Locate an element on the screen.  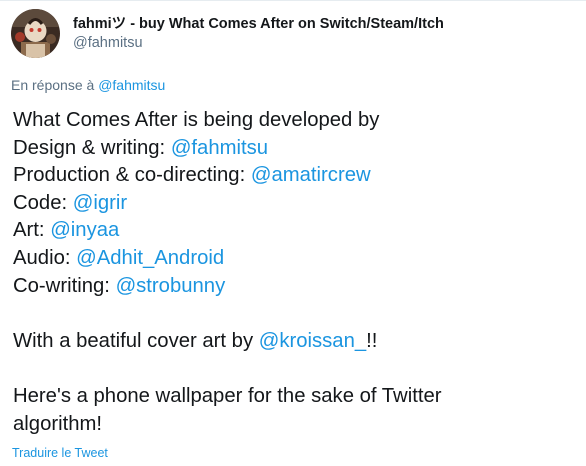
translate-tweet-link: Traduire le Tweet is located at coordinates (60, 453).